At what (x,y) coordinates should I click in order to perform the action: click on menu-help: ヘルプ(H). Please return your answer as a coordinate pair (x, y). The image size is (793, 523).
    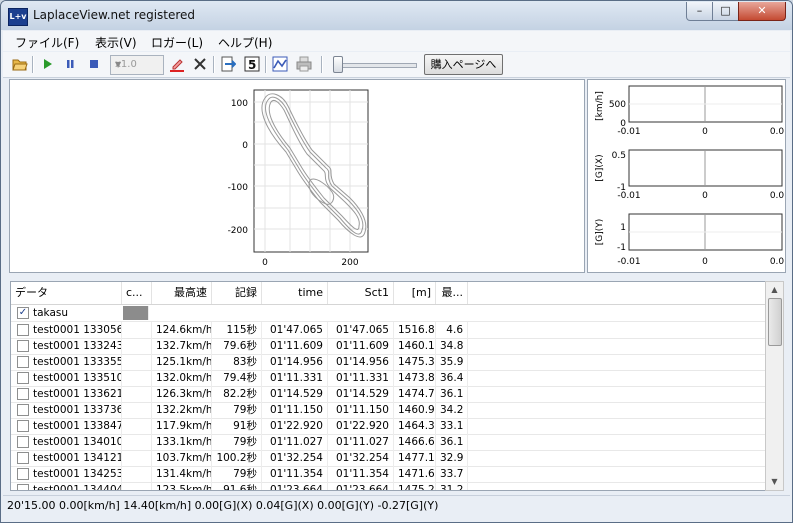
    Looking at the image, I should click on (245, 42).